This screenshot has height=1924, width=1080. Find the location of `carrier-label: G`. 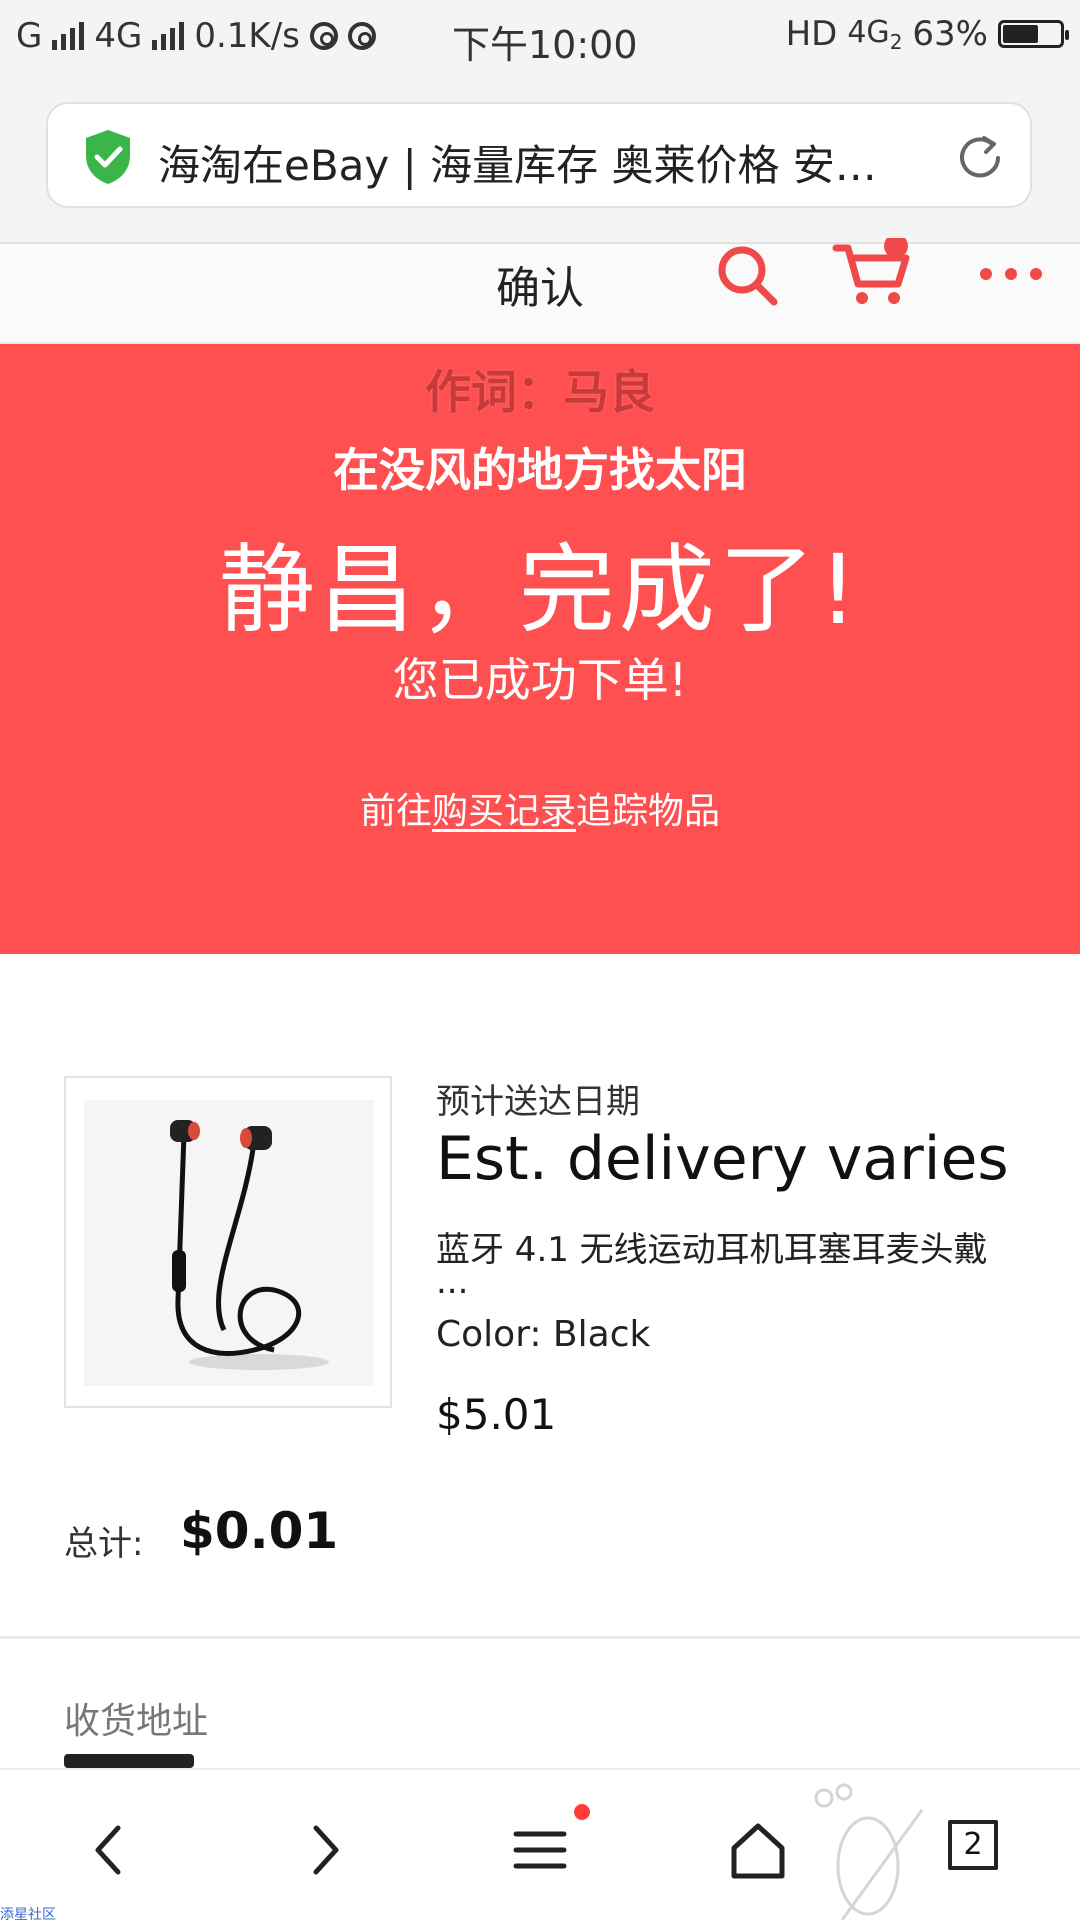

carrier-label: G is located at coordinates (29, 36).